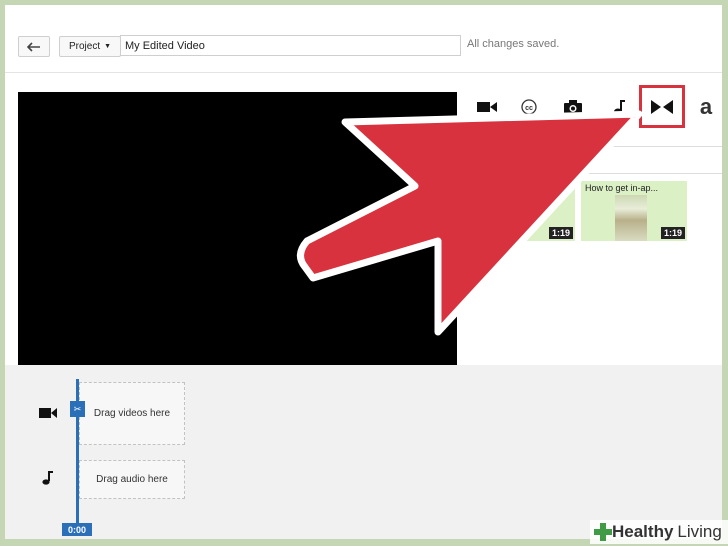  I want to click on media-toolbar: cc a, so click(593, 107).